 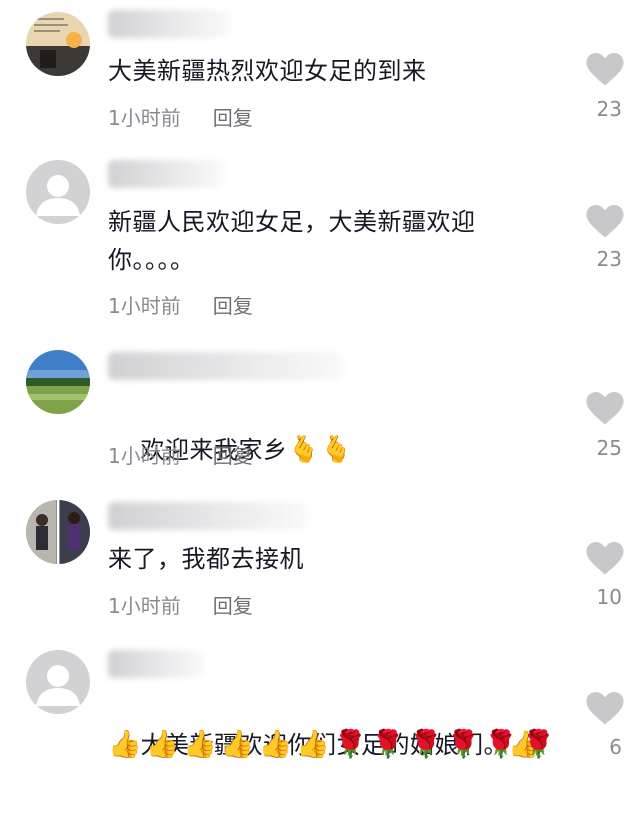 I want to click on comment-text: 大美新疆欢迎你们女足的姑娘们。👍 👍👍👍👍👍👍🌹🌹🌹🌹🌹🌹, so click(x=343, y=764).